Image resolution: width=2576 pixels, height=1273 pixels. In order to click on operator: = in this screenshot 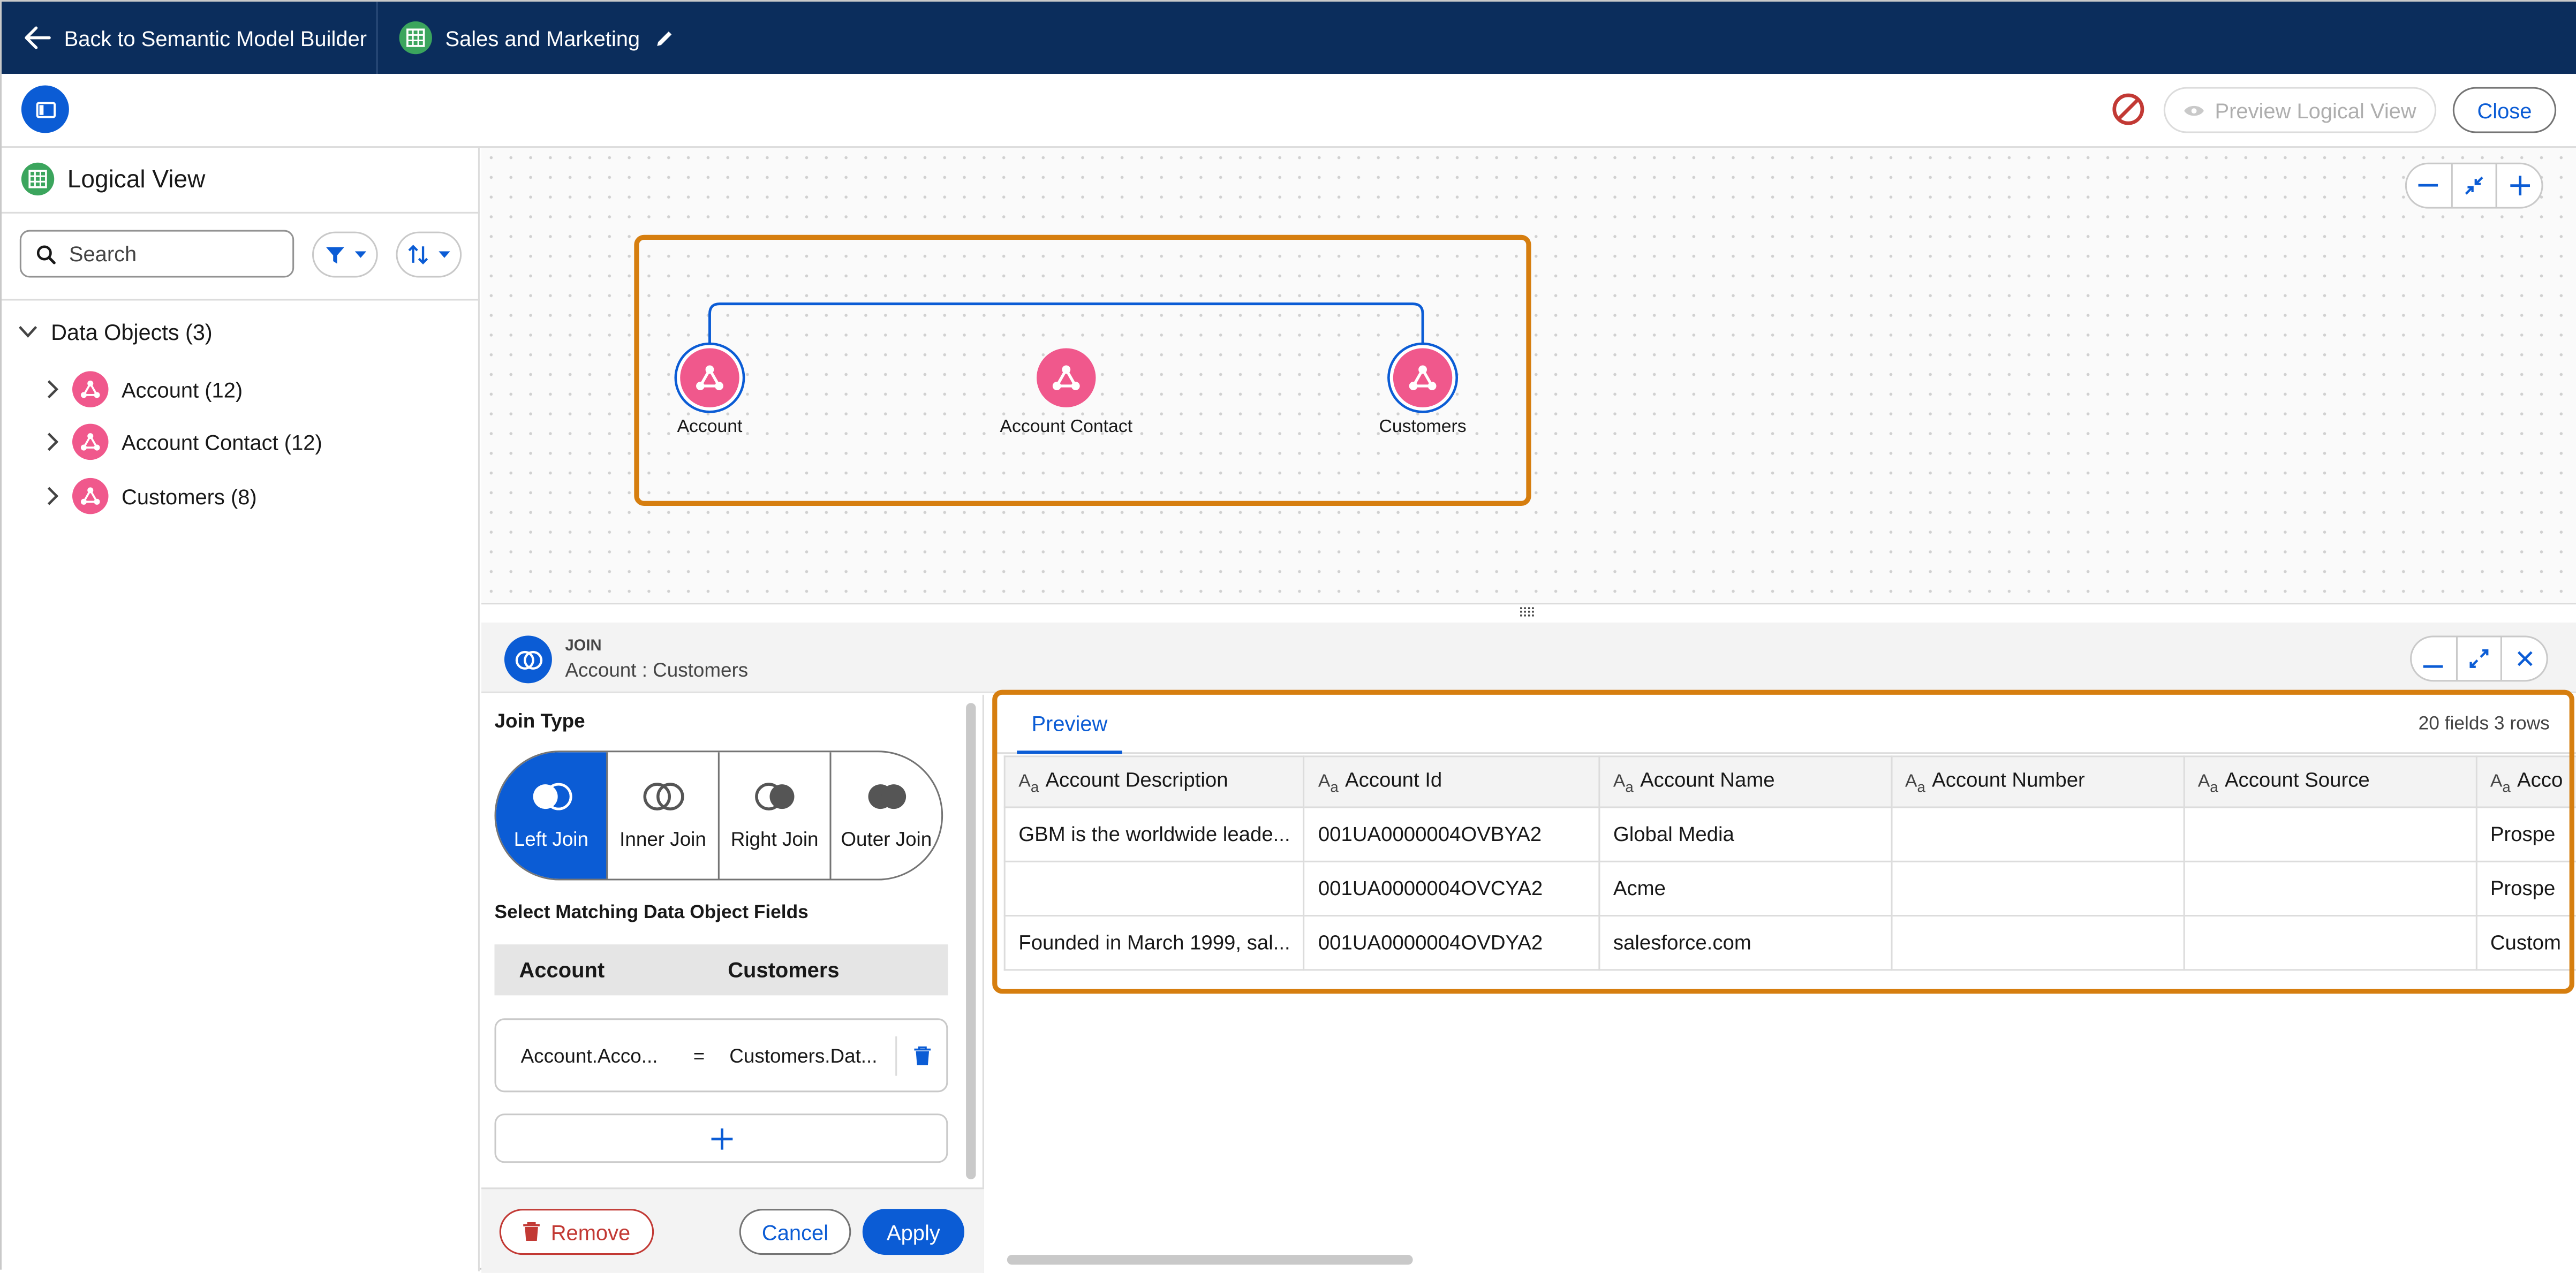, I will do `click(699, 1056)`.